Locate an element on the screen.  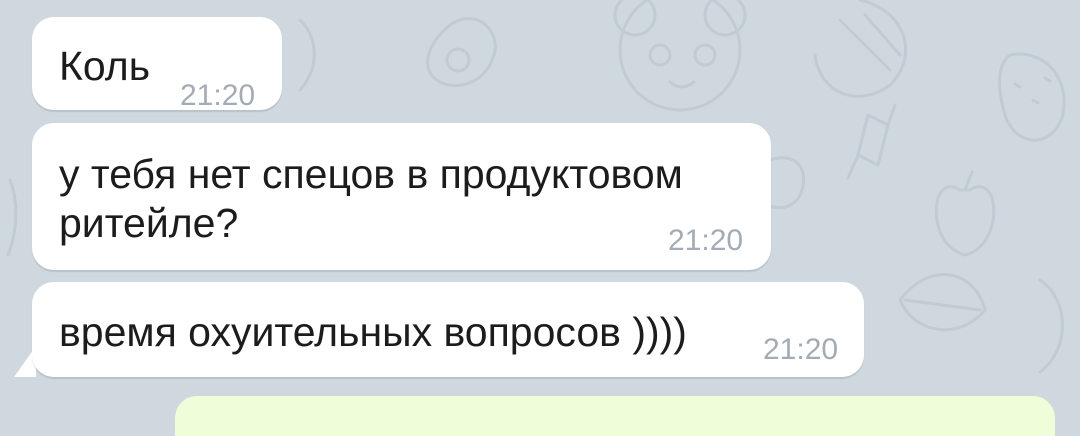
outgoing-message-bubble is located at coordinates (615, 416).